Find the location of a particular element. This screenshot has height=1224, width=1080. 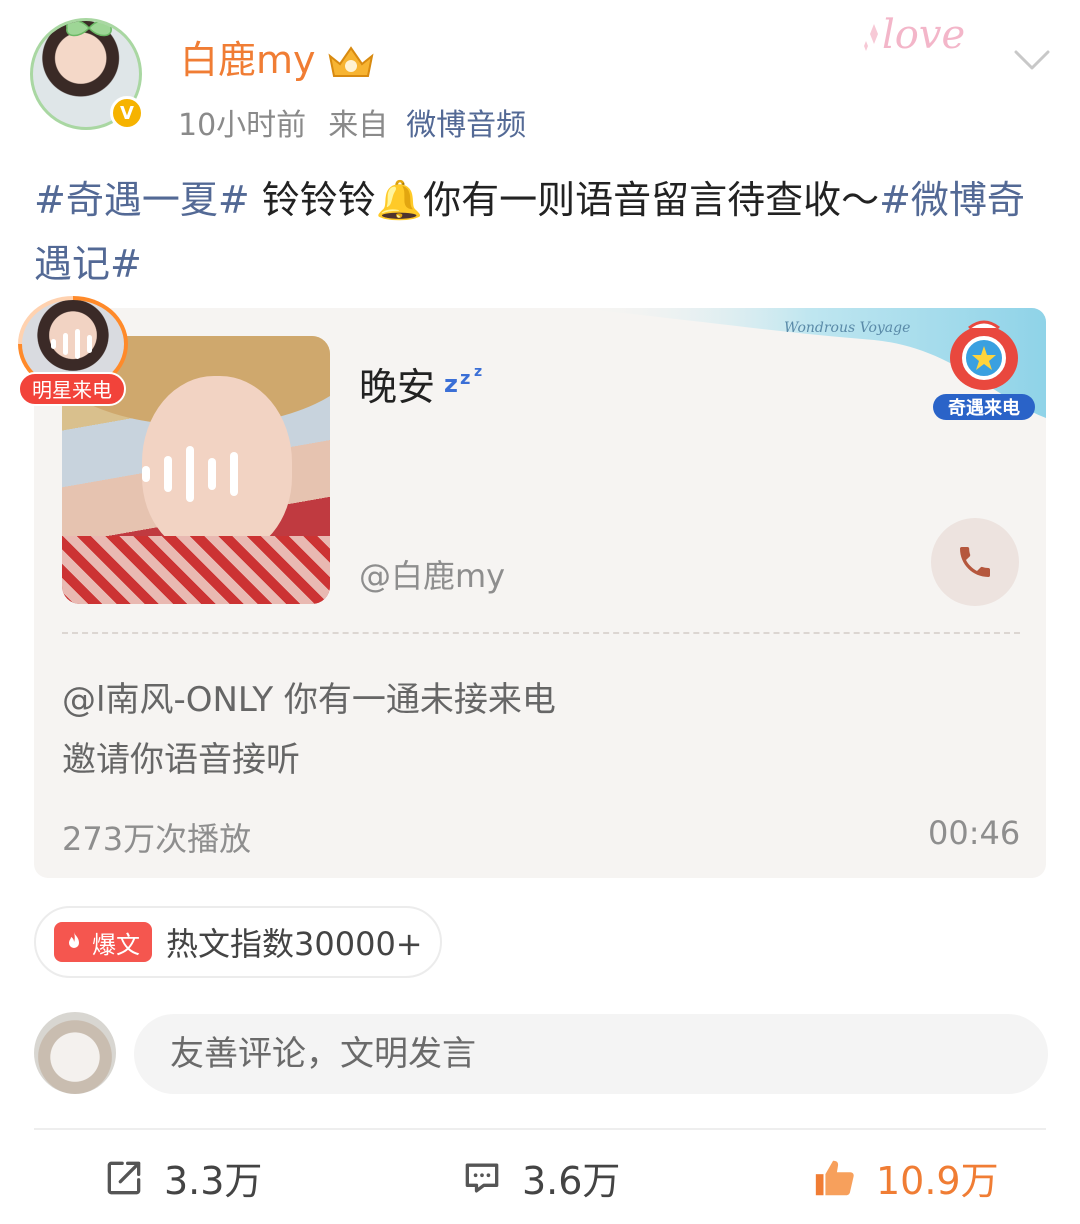

love-decoration-text: love is located at coordinates (923, 35).